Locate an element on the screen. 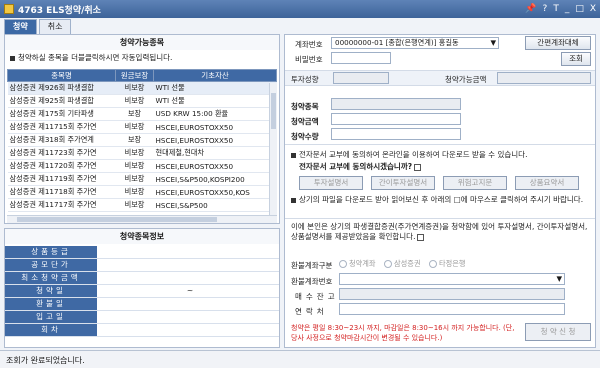 This screenshot has height=368, width=600. consent-checkbox is located at coordinates (418, 167).